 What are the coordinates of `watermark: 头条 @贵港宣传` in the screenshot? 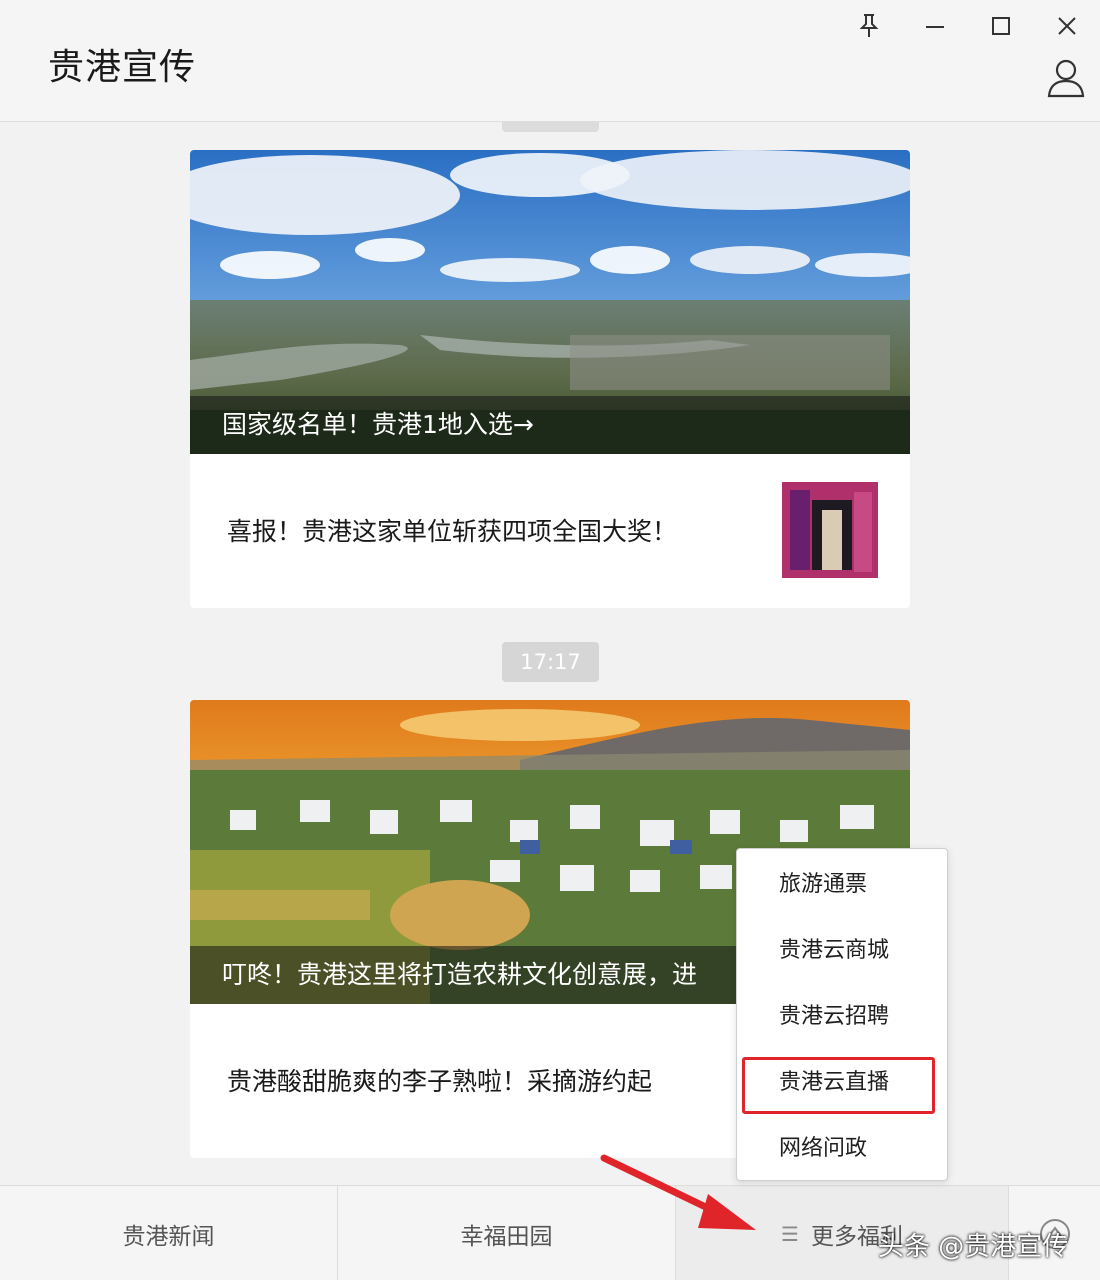 It's located at (973, 1247).